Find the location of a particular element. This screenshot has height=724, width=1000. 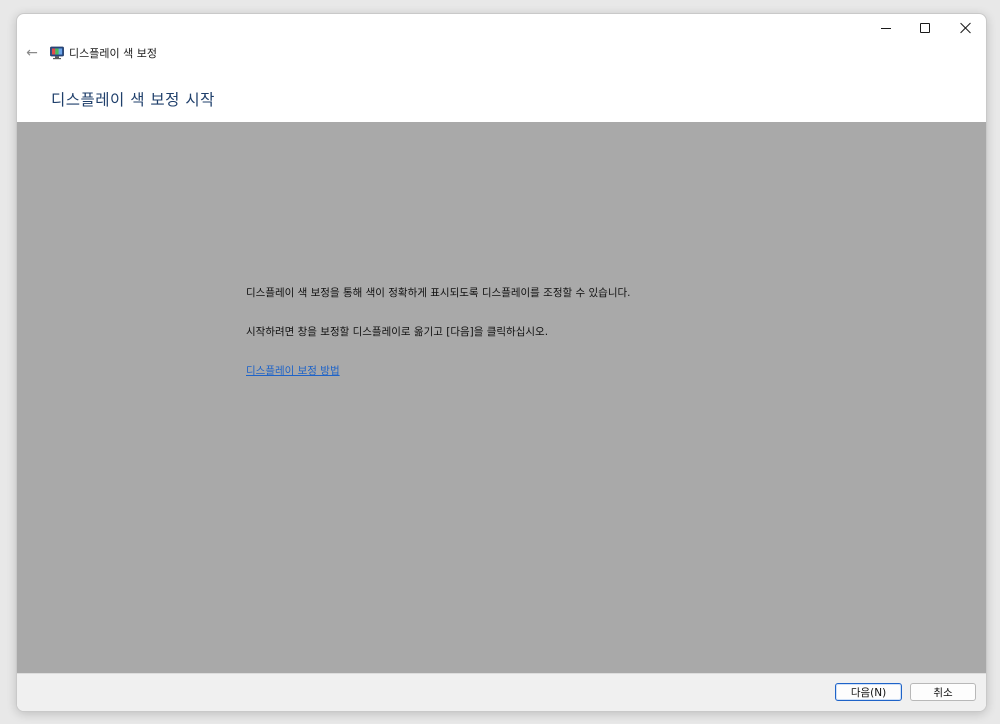

display-monitor-icon is located at coordinates (57, 53).